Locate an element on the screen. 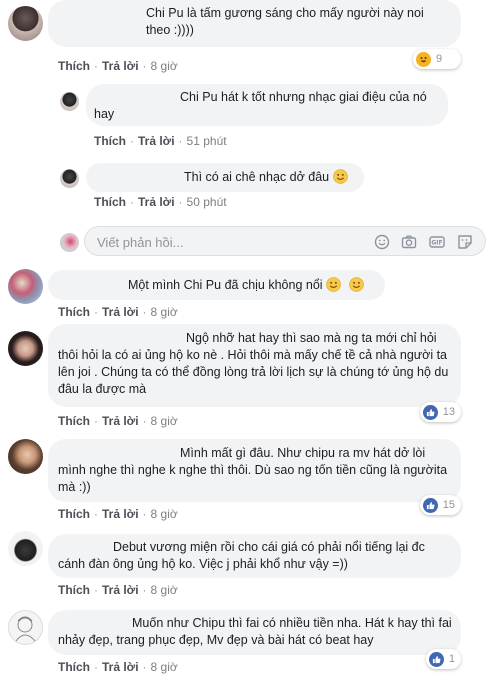  emoji-icon is located at coordinates (382, 242).